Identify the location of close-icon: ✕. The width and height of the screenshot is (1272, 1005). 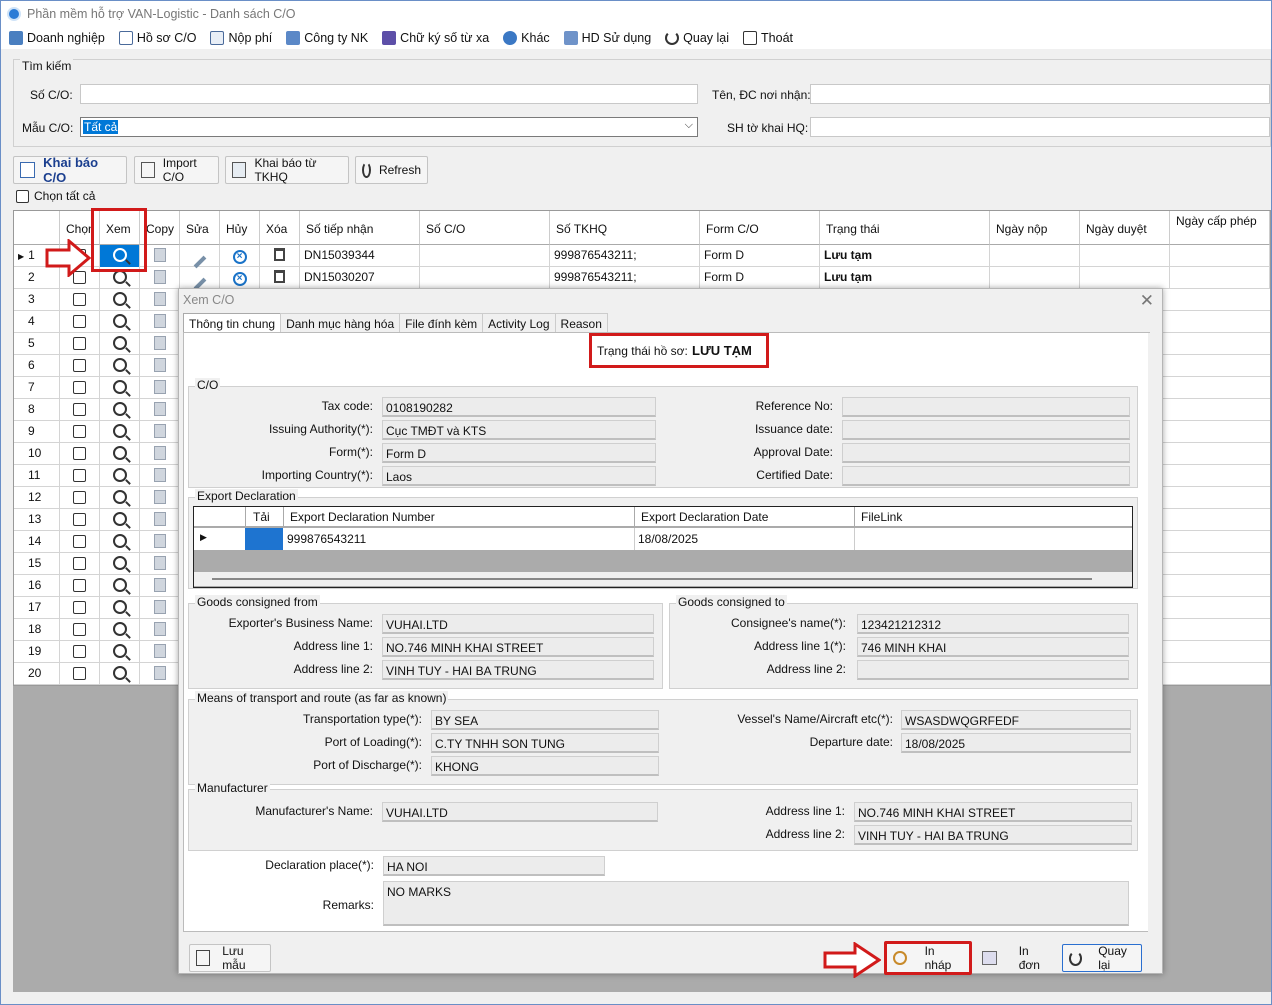
(1147, 301).